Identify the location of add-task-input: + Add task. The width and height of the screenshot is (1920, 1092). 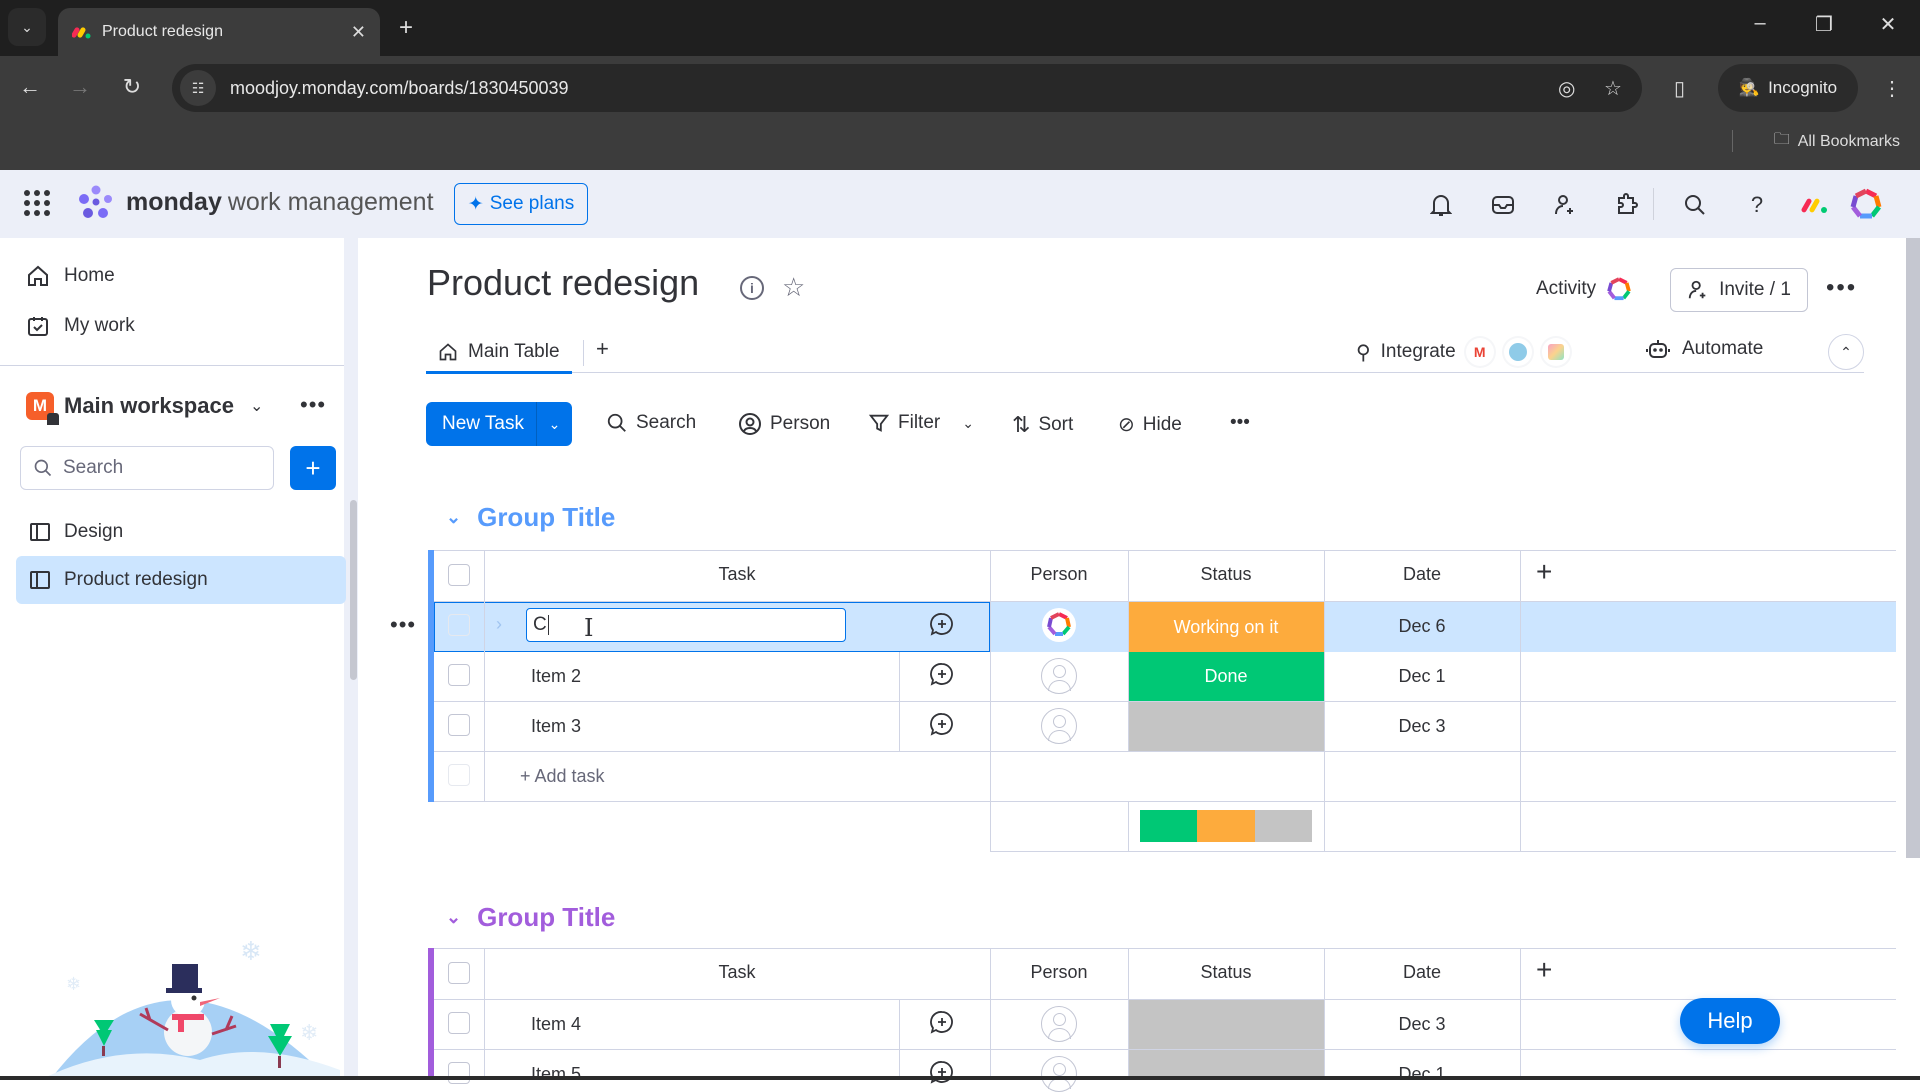
(562, 776).